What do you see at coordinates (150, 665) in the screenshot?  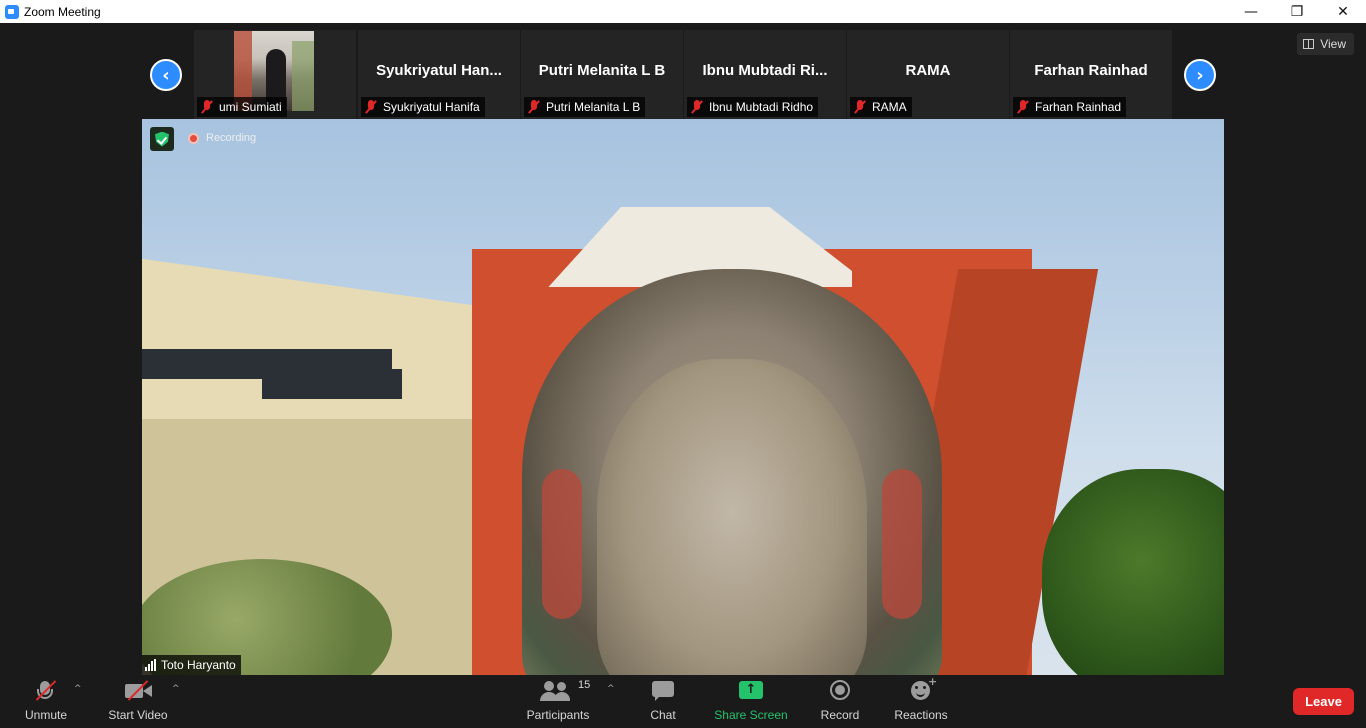 I see `signal-strength-icon` at bounding box center [150, 665].